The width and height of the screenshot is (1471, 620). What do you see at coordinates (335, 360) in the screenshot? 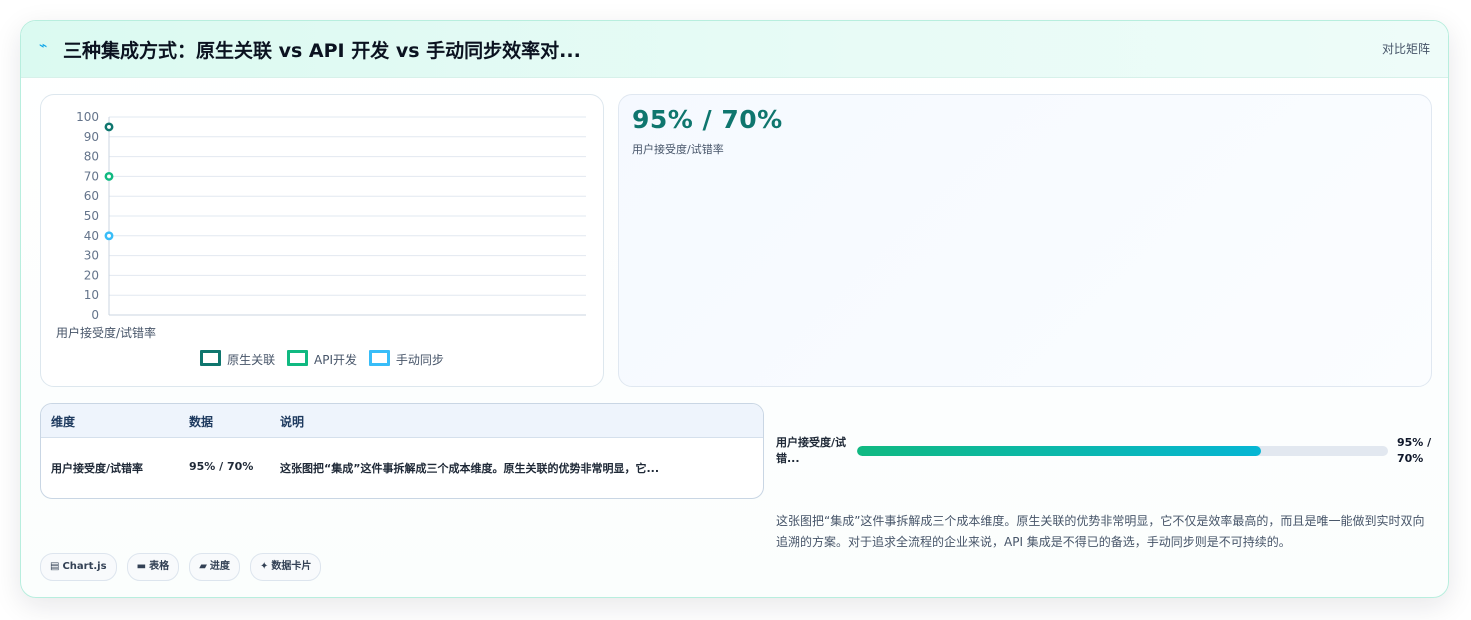
I see `legend-label-api: API开发` at bounding box center [335, 360].